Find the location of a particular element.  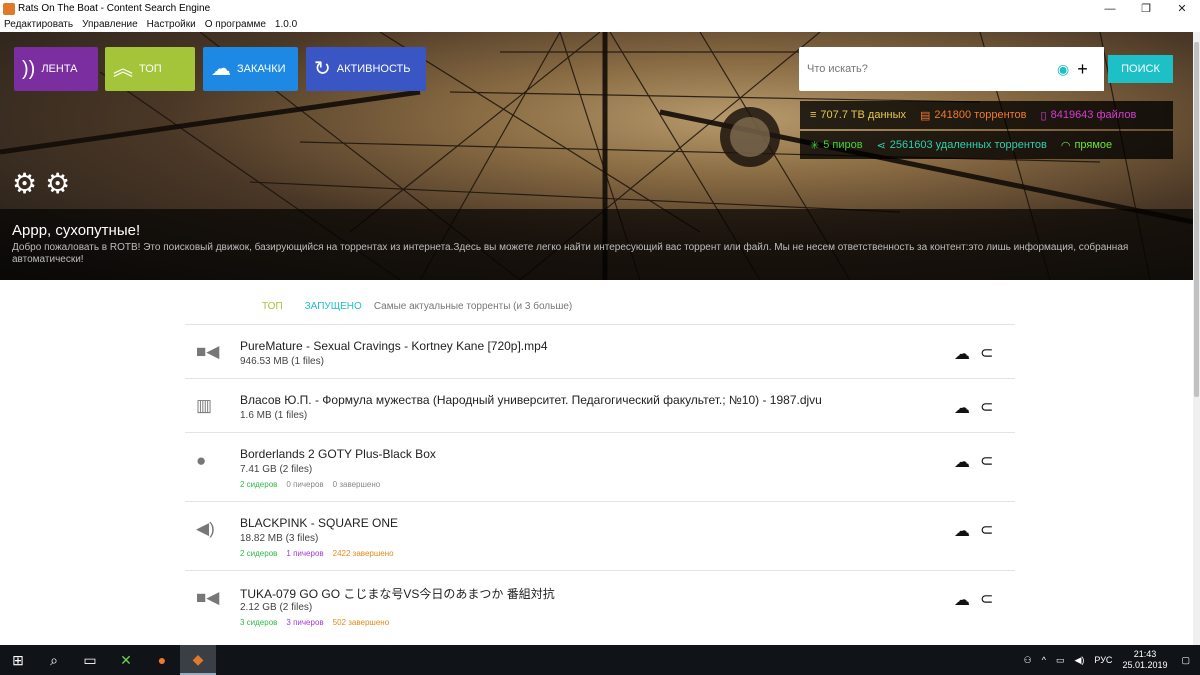

disc-icon: ● is located at coordinates (201, 460).